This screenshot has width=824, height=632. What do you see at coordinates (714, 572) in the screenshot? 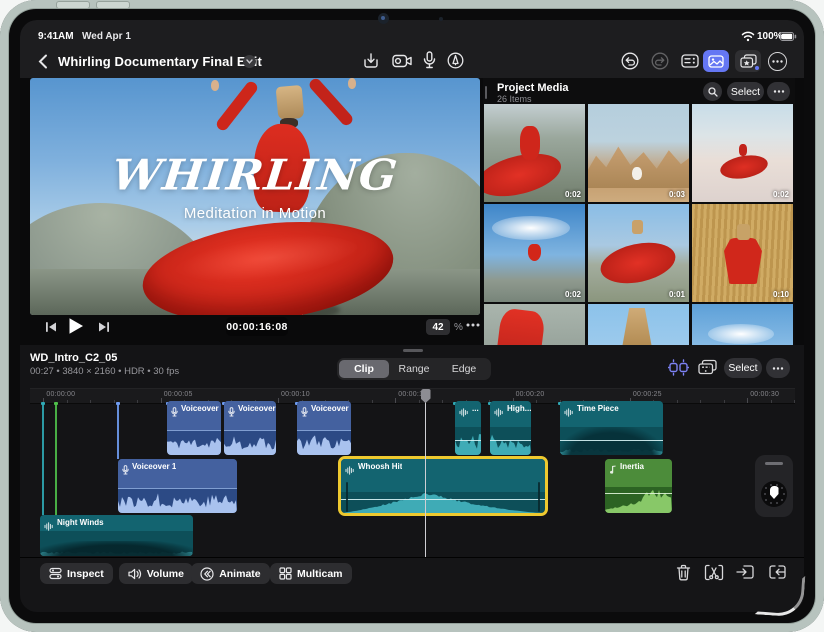
I see `blade-cut-icon` at bounding box center [714, 572].